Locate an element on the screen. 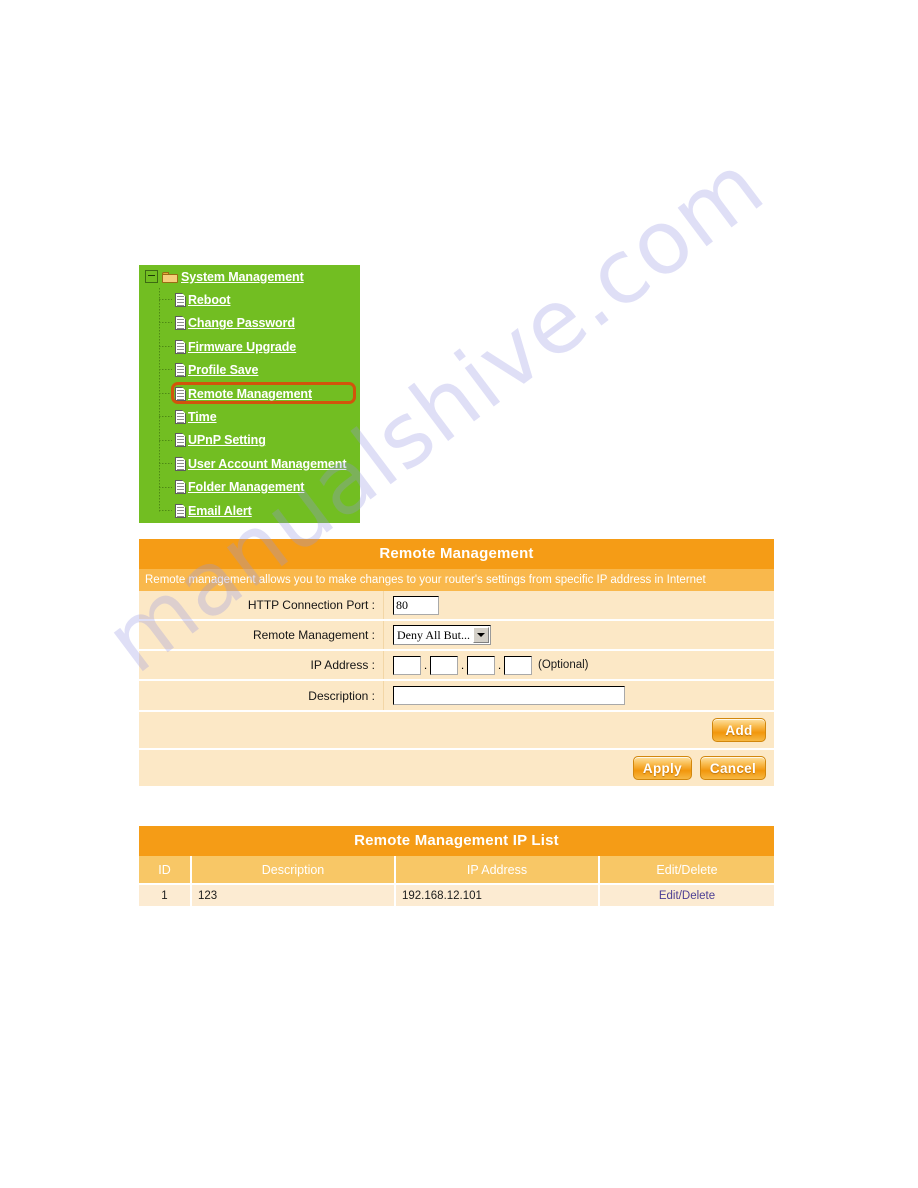 The width and height of the screenshot is (918, 1188). cell-description: 123 is located at coordinates (293, 896).